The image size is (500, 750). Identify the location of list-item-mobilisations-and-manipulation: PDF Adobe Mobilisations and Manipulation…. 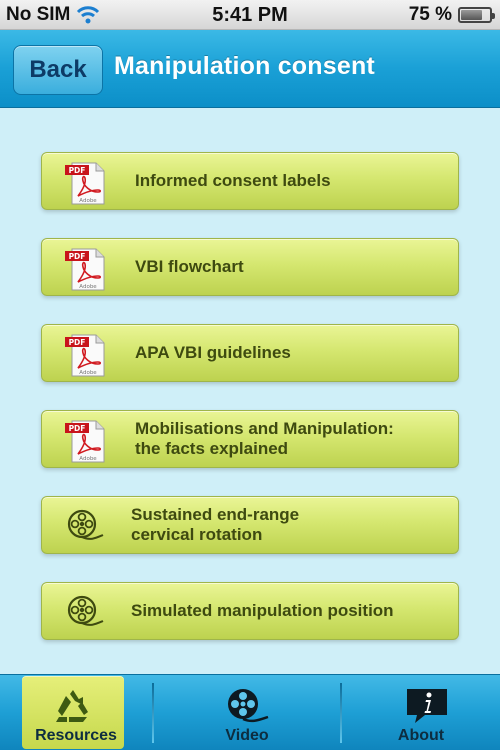
(250, 439).